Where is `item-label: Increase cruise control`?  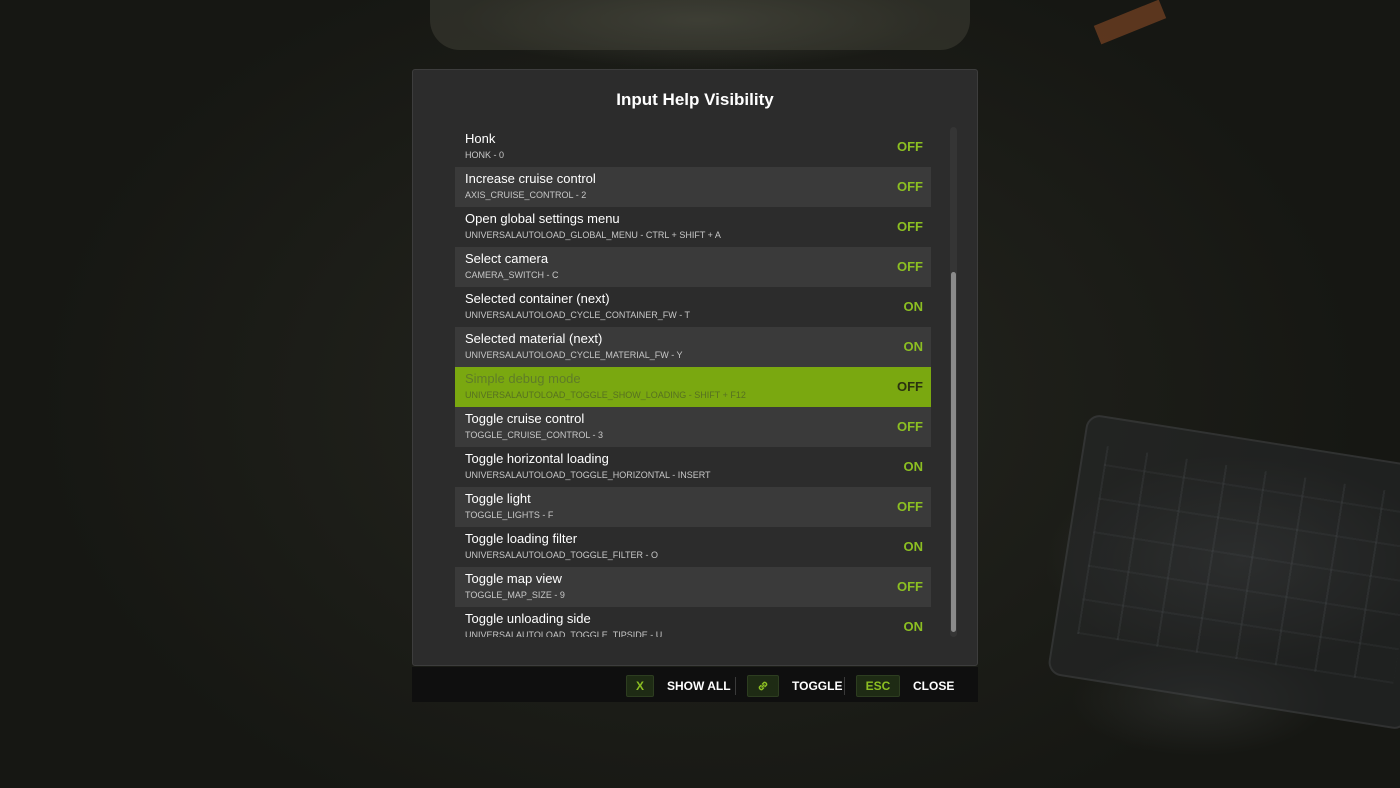 item-label: Increase cruise control is located at coordinates (530, 178).